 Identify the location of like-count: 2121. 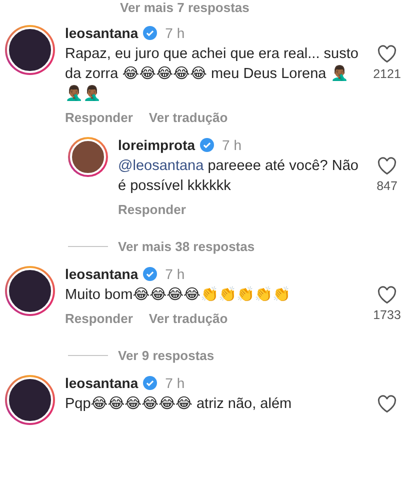
(387, 74).